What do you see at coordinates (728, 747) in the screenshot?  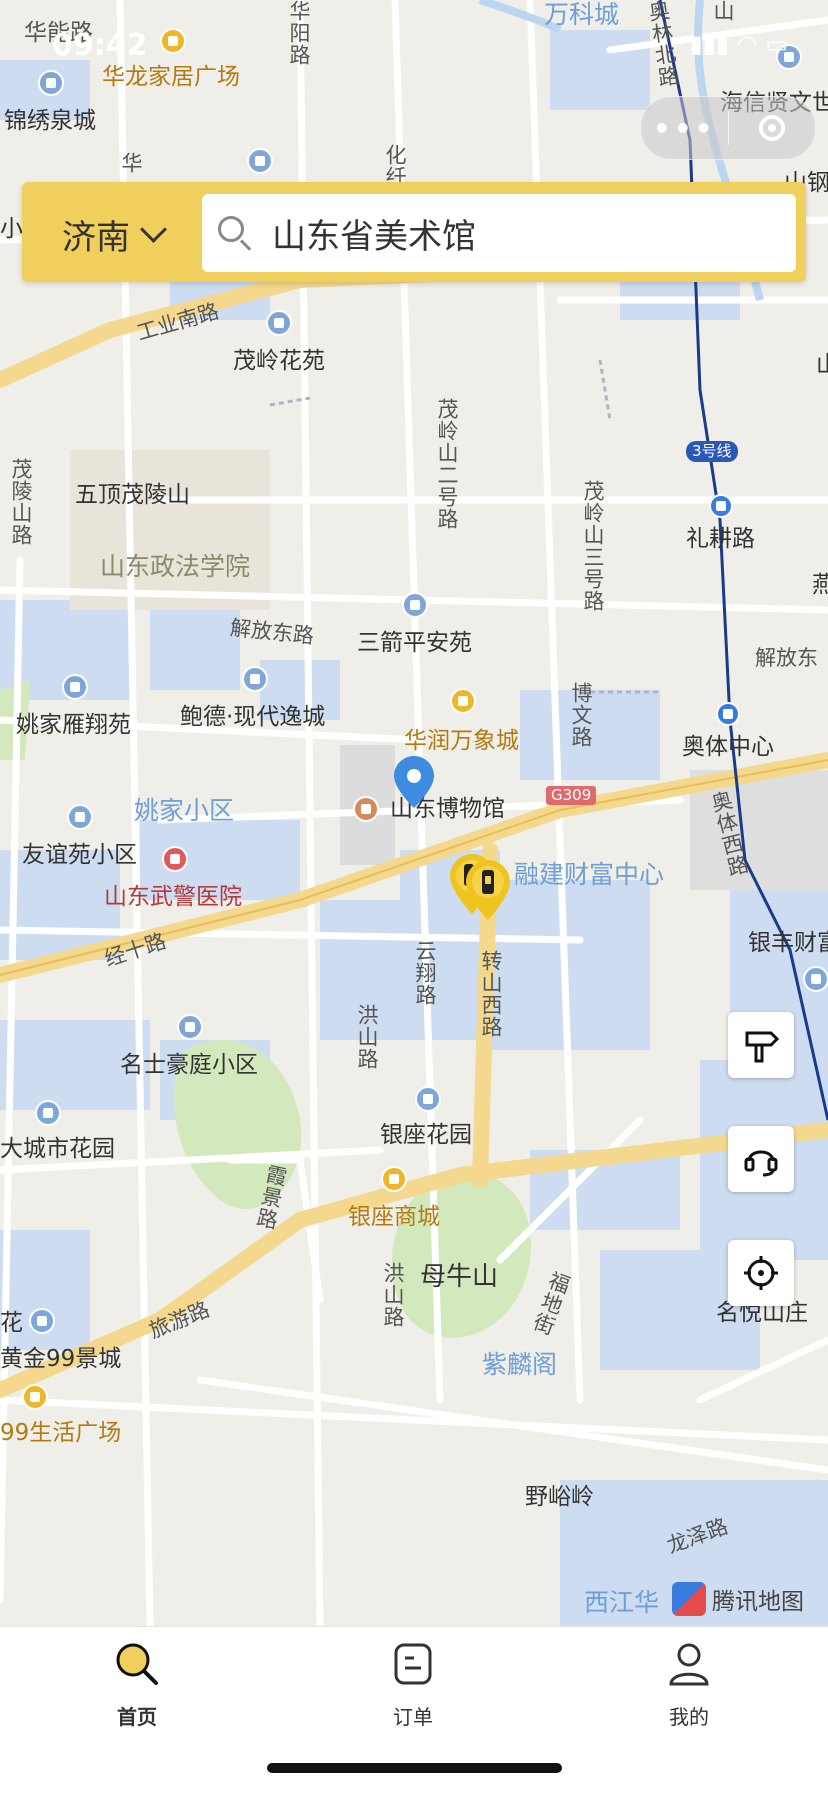 I see `map-label: 奥体中心` at bounding box center [728, 747].